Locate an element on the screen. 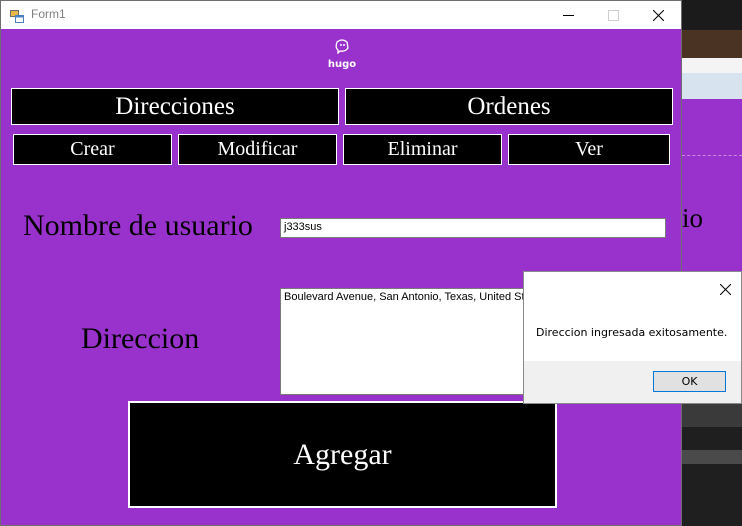  maximize-button is located at coordinates (613, 15).